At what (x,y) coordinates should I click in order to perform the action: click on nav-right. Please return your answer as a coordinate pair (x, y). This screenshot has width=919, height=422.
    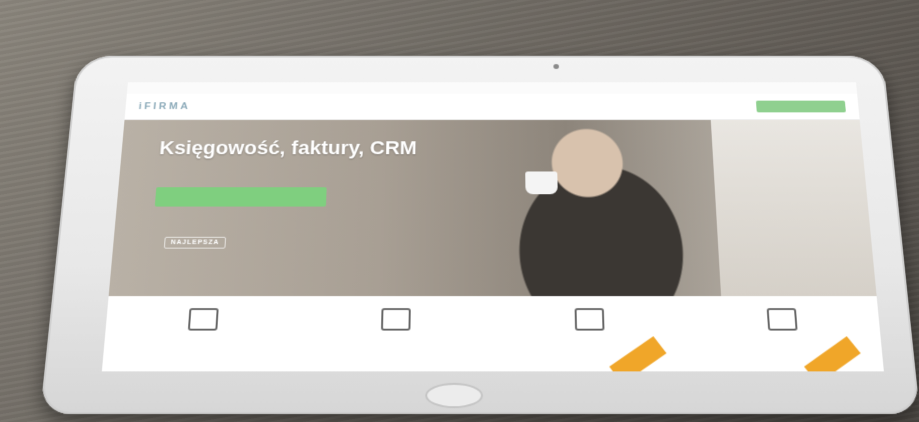
    Looking at the image, I should click on (794, 106).